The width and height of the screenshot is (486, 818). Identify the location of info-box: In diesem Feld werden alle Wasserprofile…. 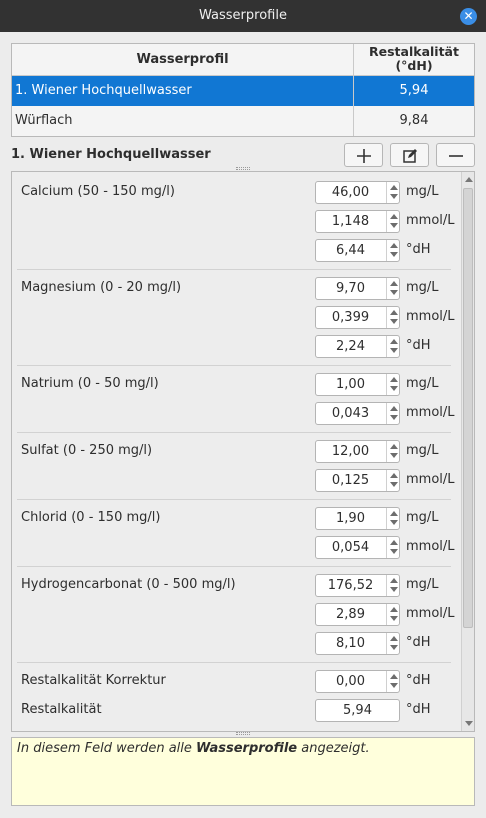
(243, 771).